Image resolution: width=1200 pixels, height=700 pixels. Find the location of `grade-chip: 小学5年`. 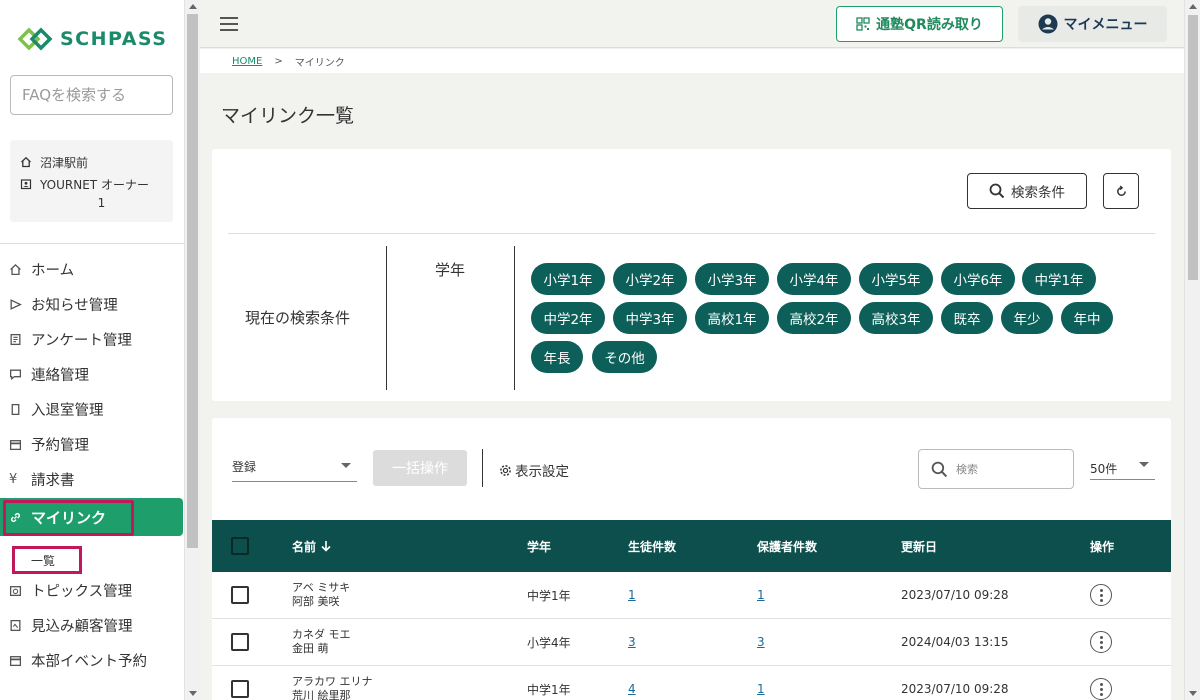

grade-chip: 小学5年 is located at coordinates (896, 279).